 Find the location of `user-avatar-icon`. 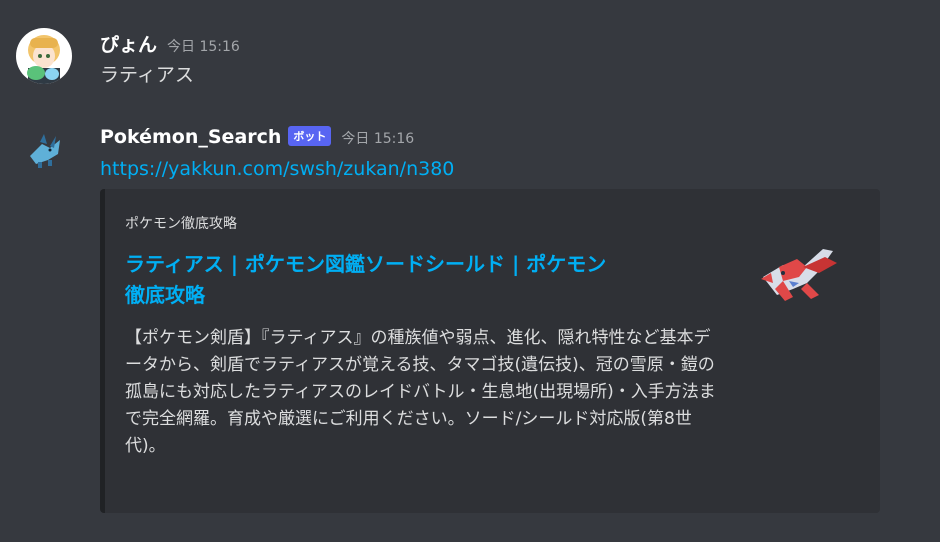

user-avatar-icon is located at coordinates (44, 56).